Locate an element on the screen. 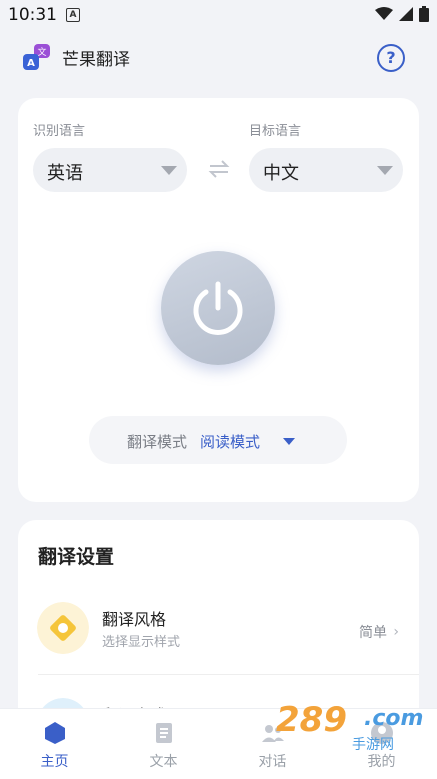  logo-letter-top: 文 is located at coordinates (41, 52).